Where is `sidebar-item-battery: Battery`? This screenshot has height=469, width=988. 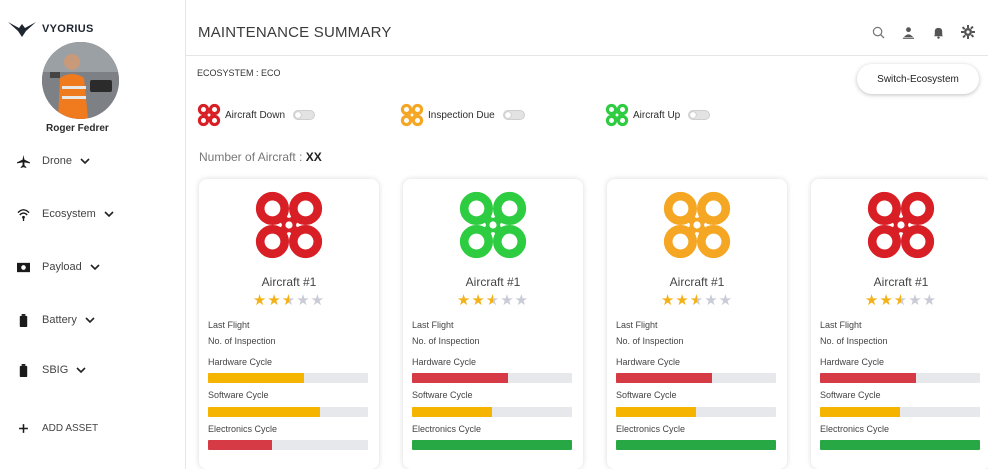 sidebar-item-battery: Battery is located at coordinates (55, 320).